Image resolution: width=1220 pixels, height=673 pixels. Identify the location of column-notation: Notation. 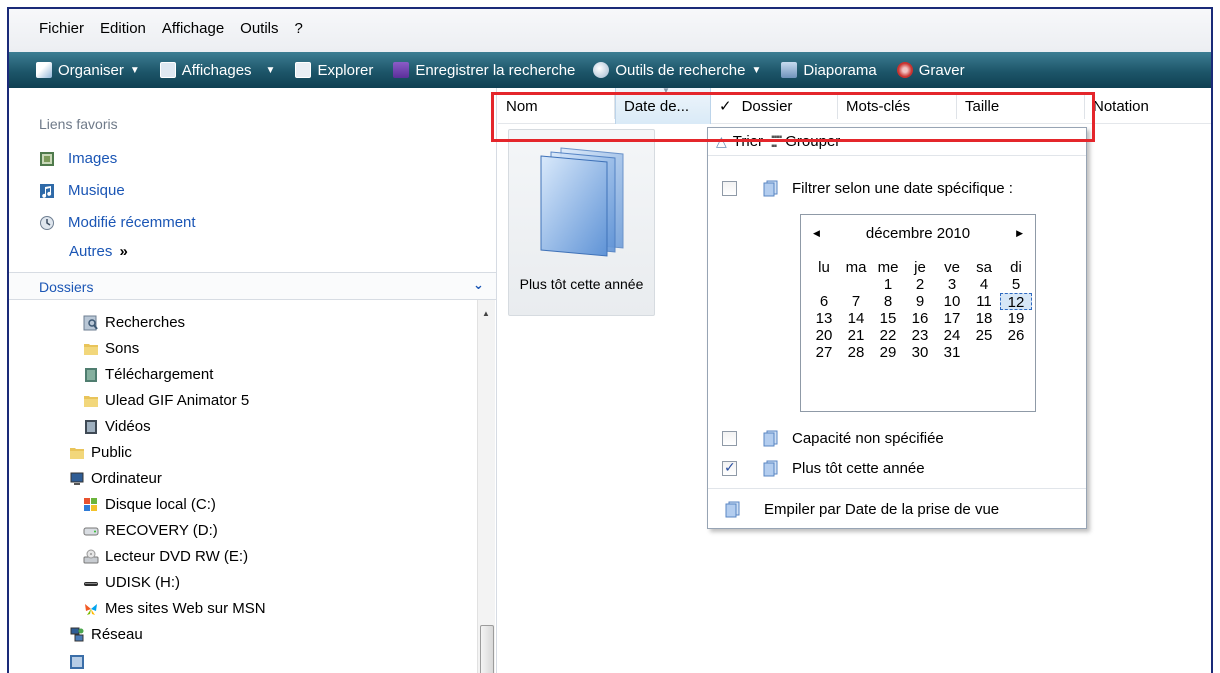
(1148, 106).